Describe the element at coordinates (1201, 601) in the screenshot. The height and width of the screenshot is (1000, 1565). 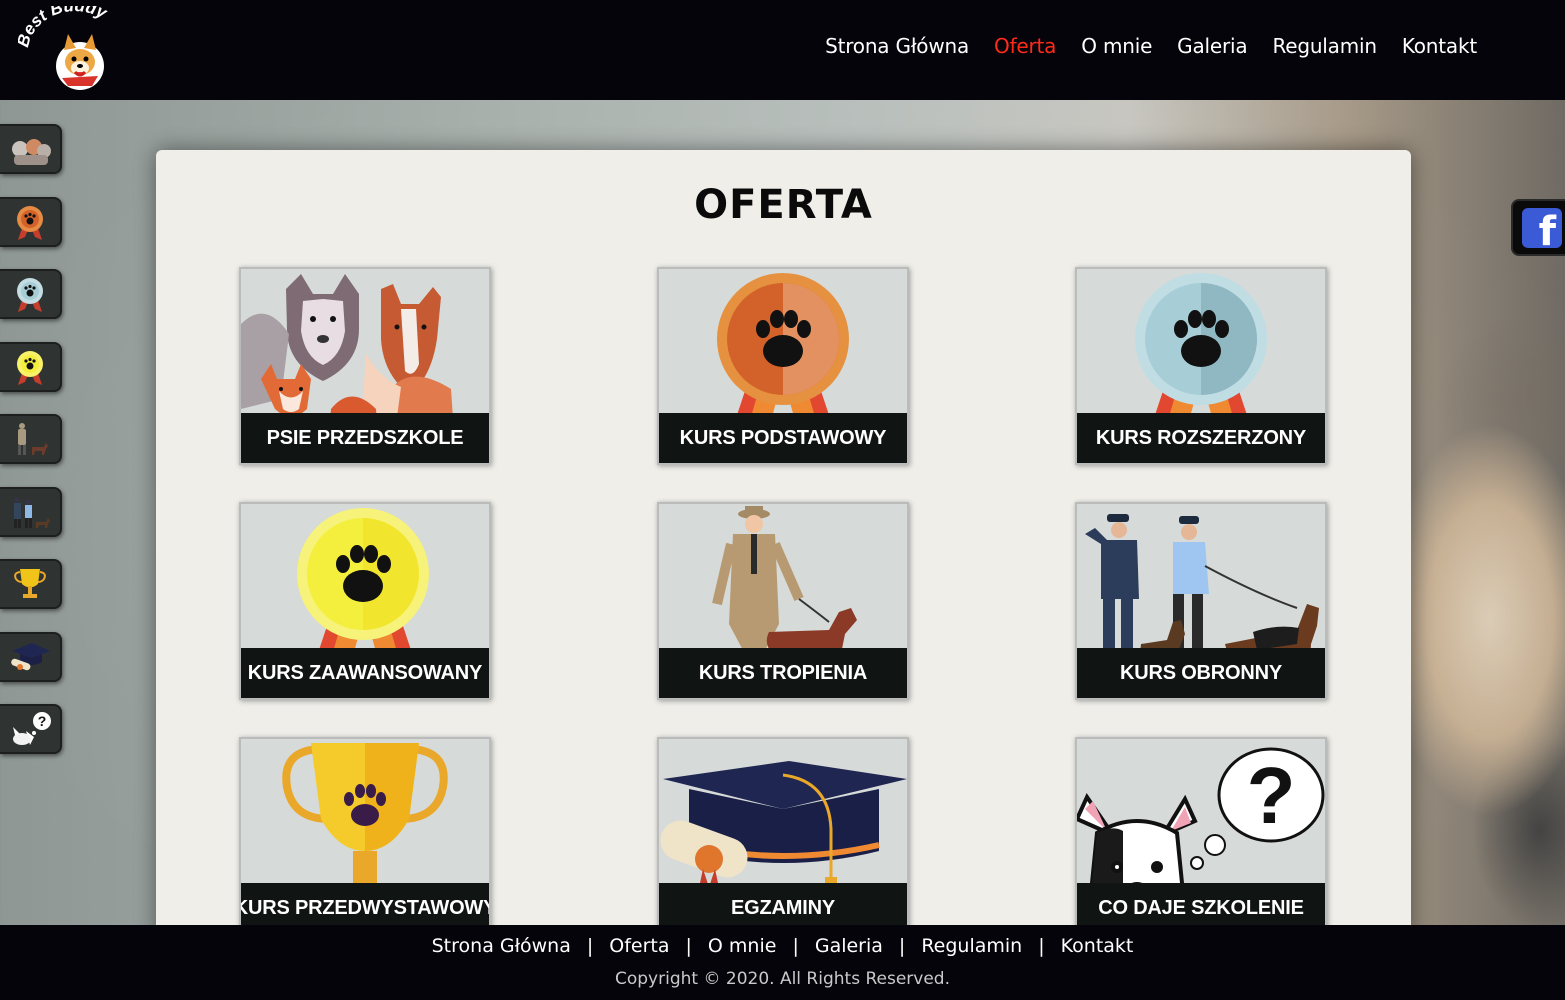
I see `offer-card-defense: KURS OBRONNY` at that location.